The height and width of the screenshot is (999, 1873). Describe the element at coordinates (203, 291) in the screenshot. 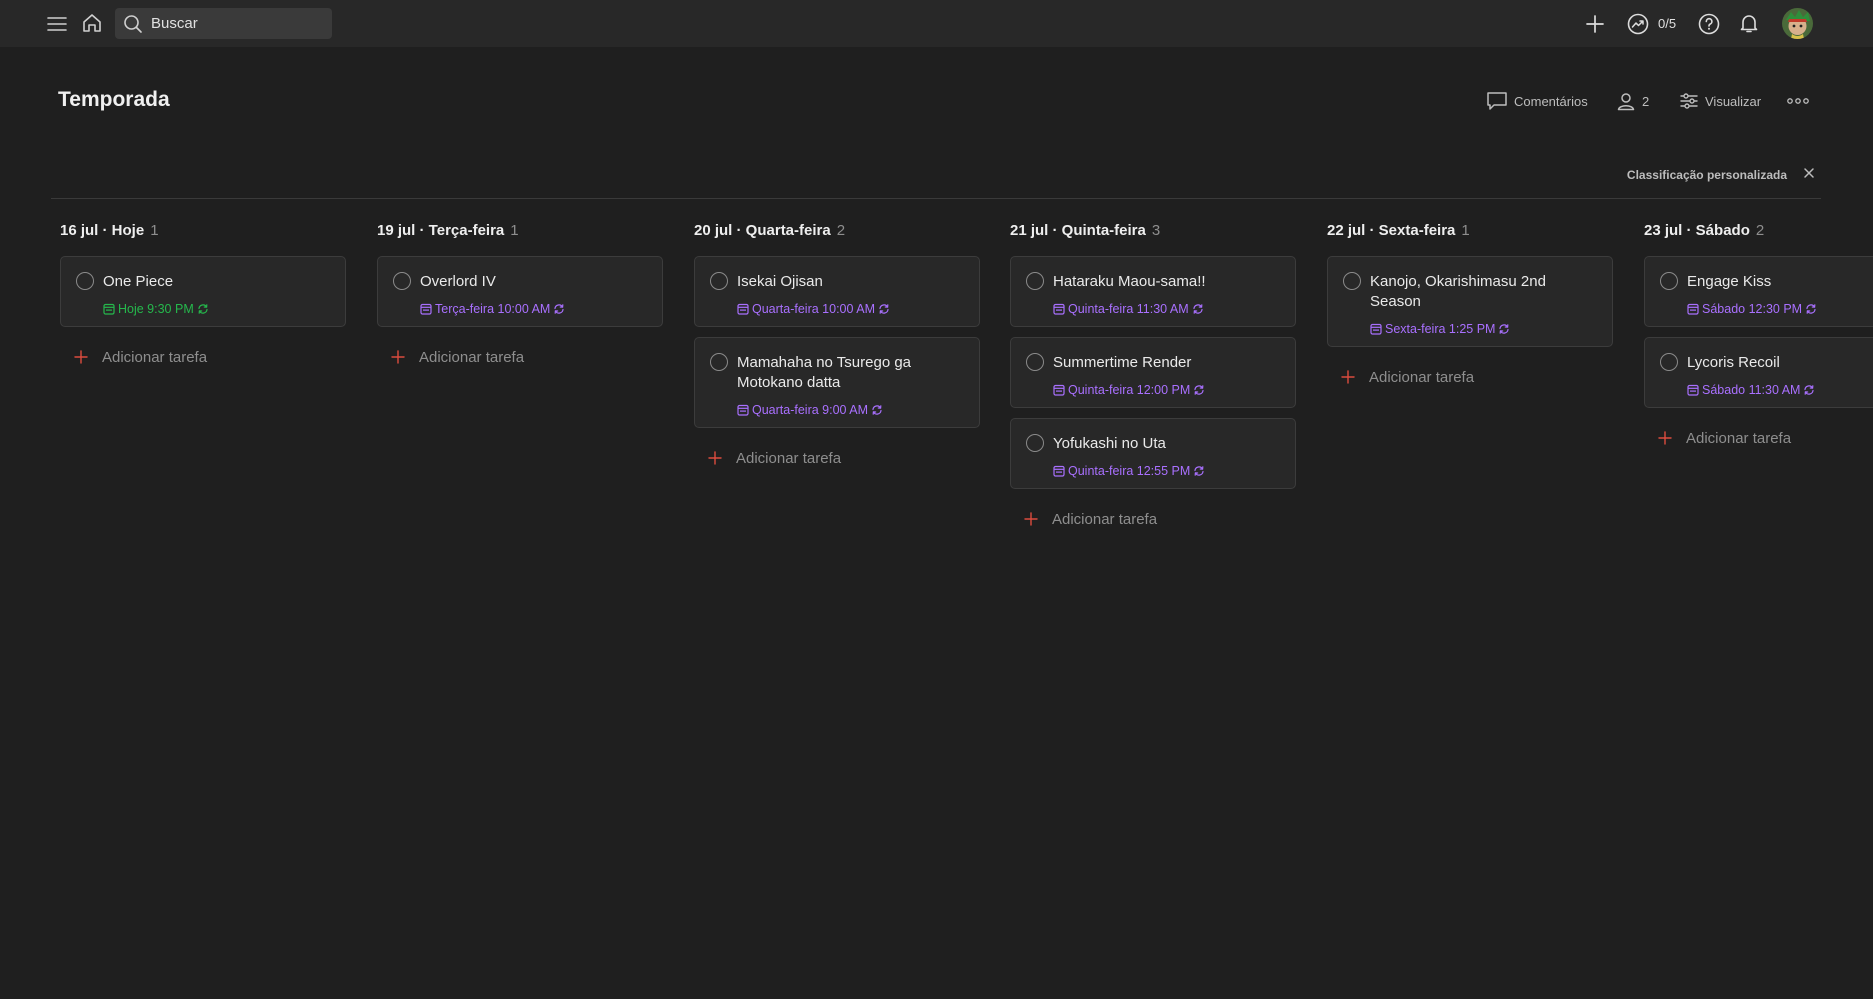

I see `task-card: One Piece Hoje 9:30 PM` at that location.